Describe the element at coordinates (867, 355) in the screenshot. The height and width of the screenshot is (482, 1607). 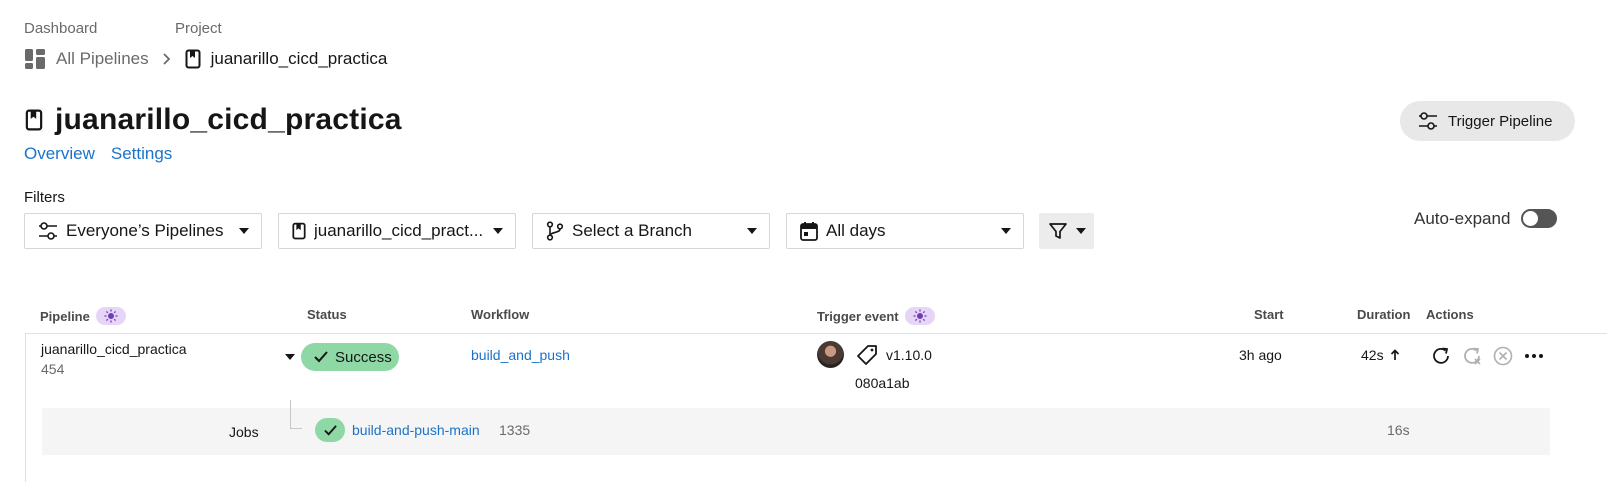
I see `tag-icon` at that location.